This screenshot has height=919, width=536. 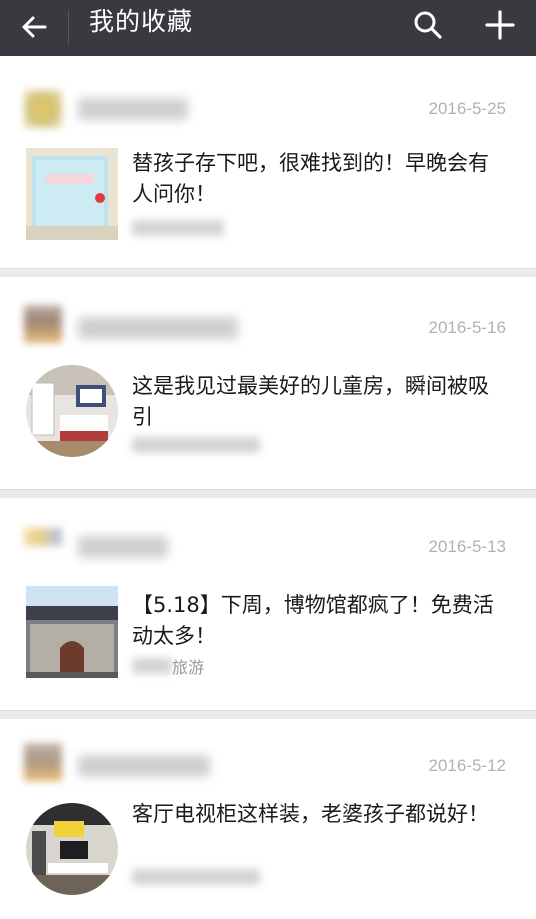 What do you see at coordinates (467, 327) in the screenshot?
I see `date-label: 2016-5-16` at bounding box center [467, 327].